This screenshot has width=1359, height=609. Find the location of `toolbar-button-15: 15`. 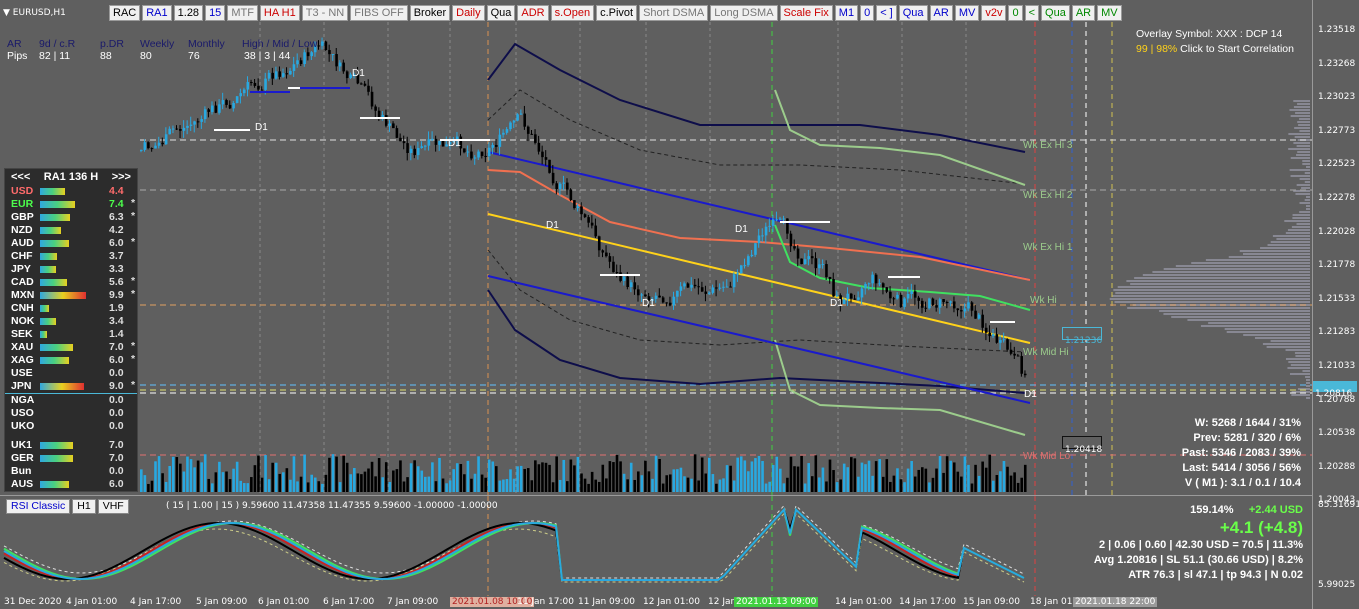

toolbar-button-15: 15 is located at coordinates (215, 13).